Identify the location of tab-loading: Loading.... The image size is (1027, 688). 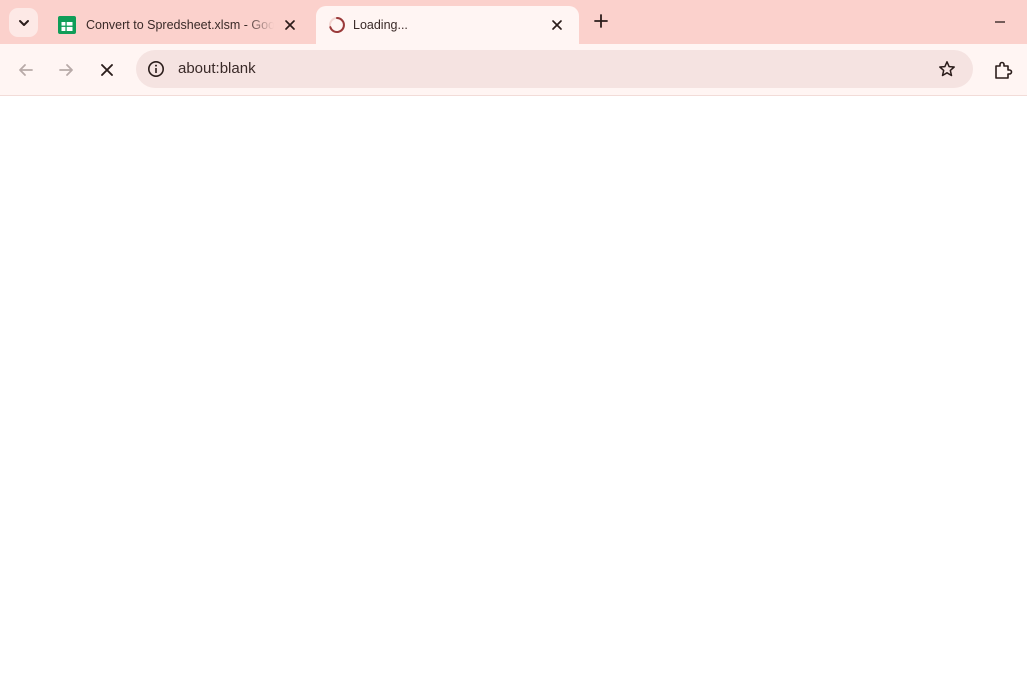
(447, 25).